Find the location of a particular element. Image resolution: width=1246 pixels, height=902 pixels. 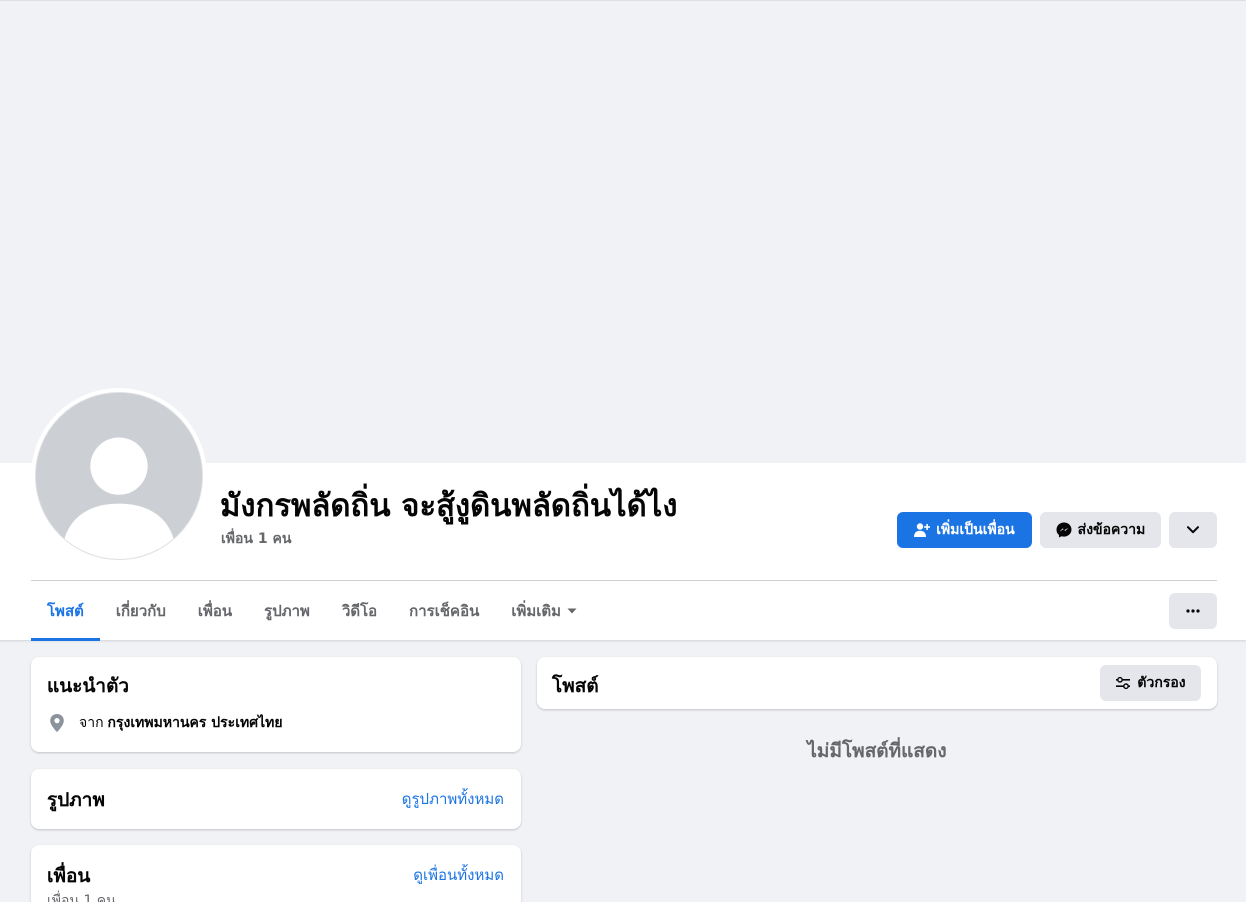

tab-label: รูปภาพ is located at coordinates (287, 611).